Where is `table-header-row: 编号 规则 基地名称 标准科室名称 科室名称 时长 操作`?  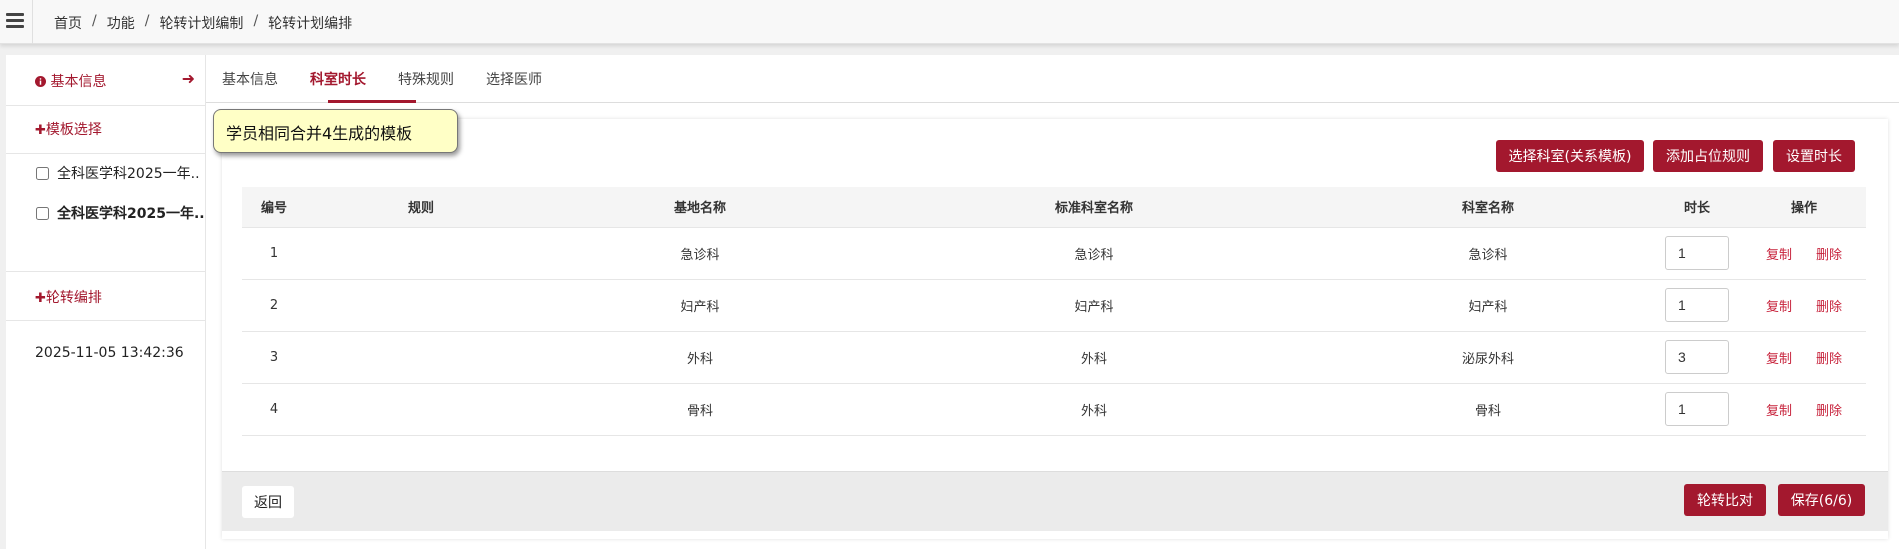
table-header-row: 编号 规则 基地名称 标准科室名称 科室名称 时长 操作 is located at coordinates (1054, 207).